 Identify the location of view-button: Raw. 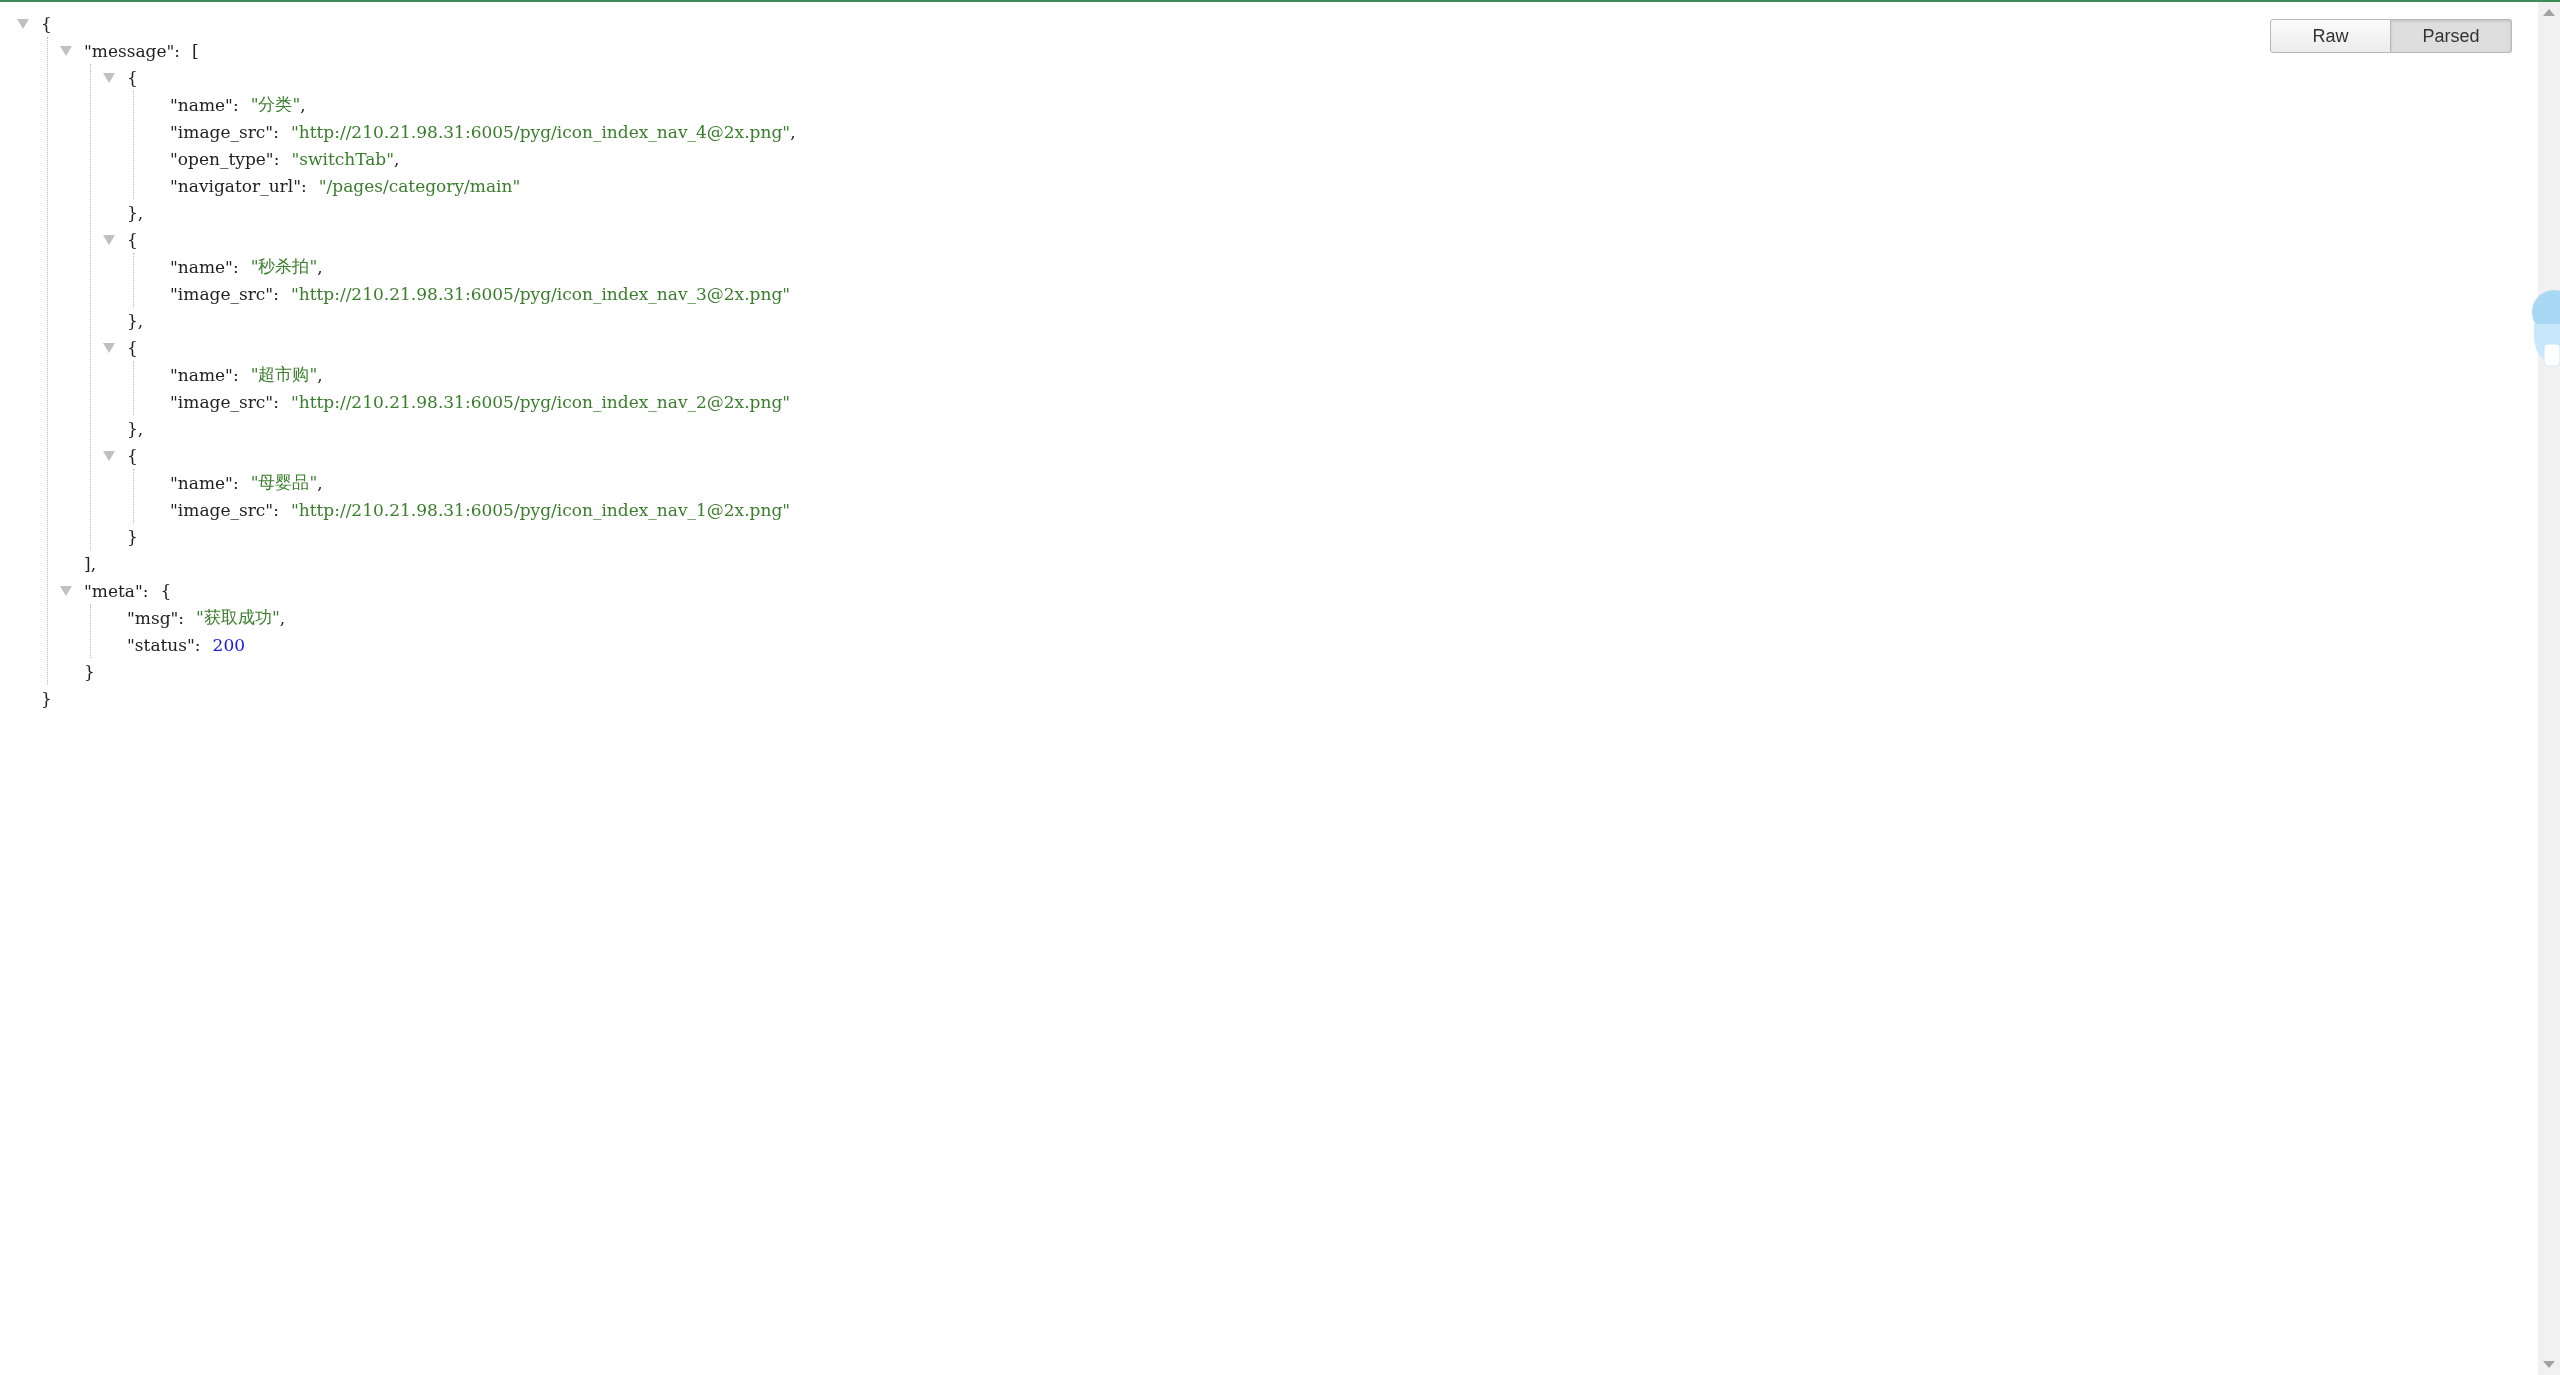
(2330, 36).